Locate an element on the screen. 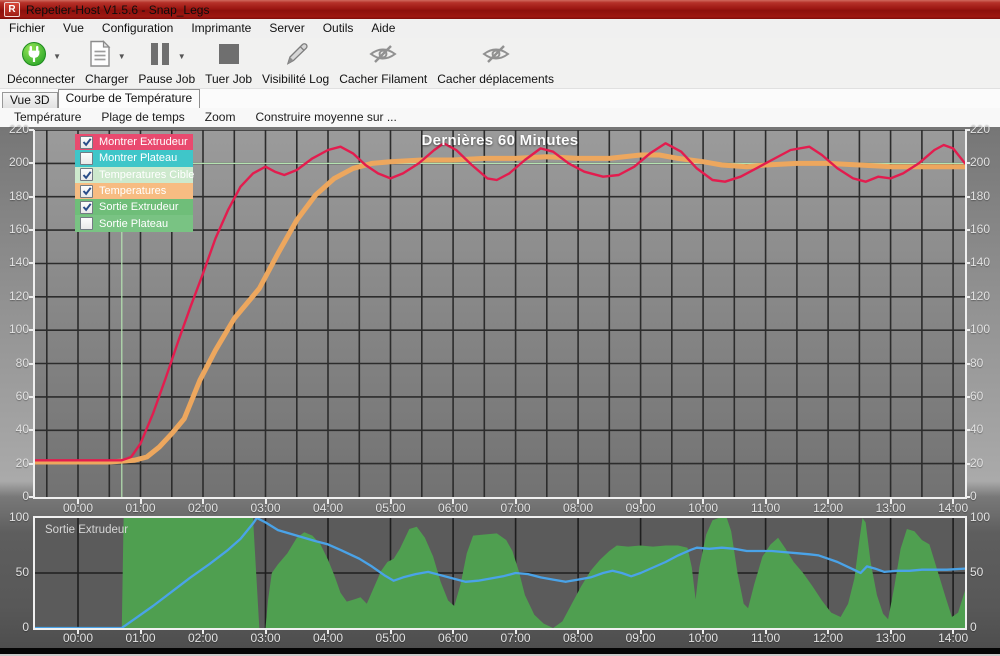  output-plot-label: Sortie Extrudeur is located at coordinates (87, 530).